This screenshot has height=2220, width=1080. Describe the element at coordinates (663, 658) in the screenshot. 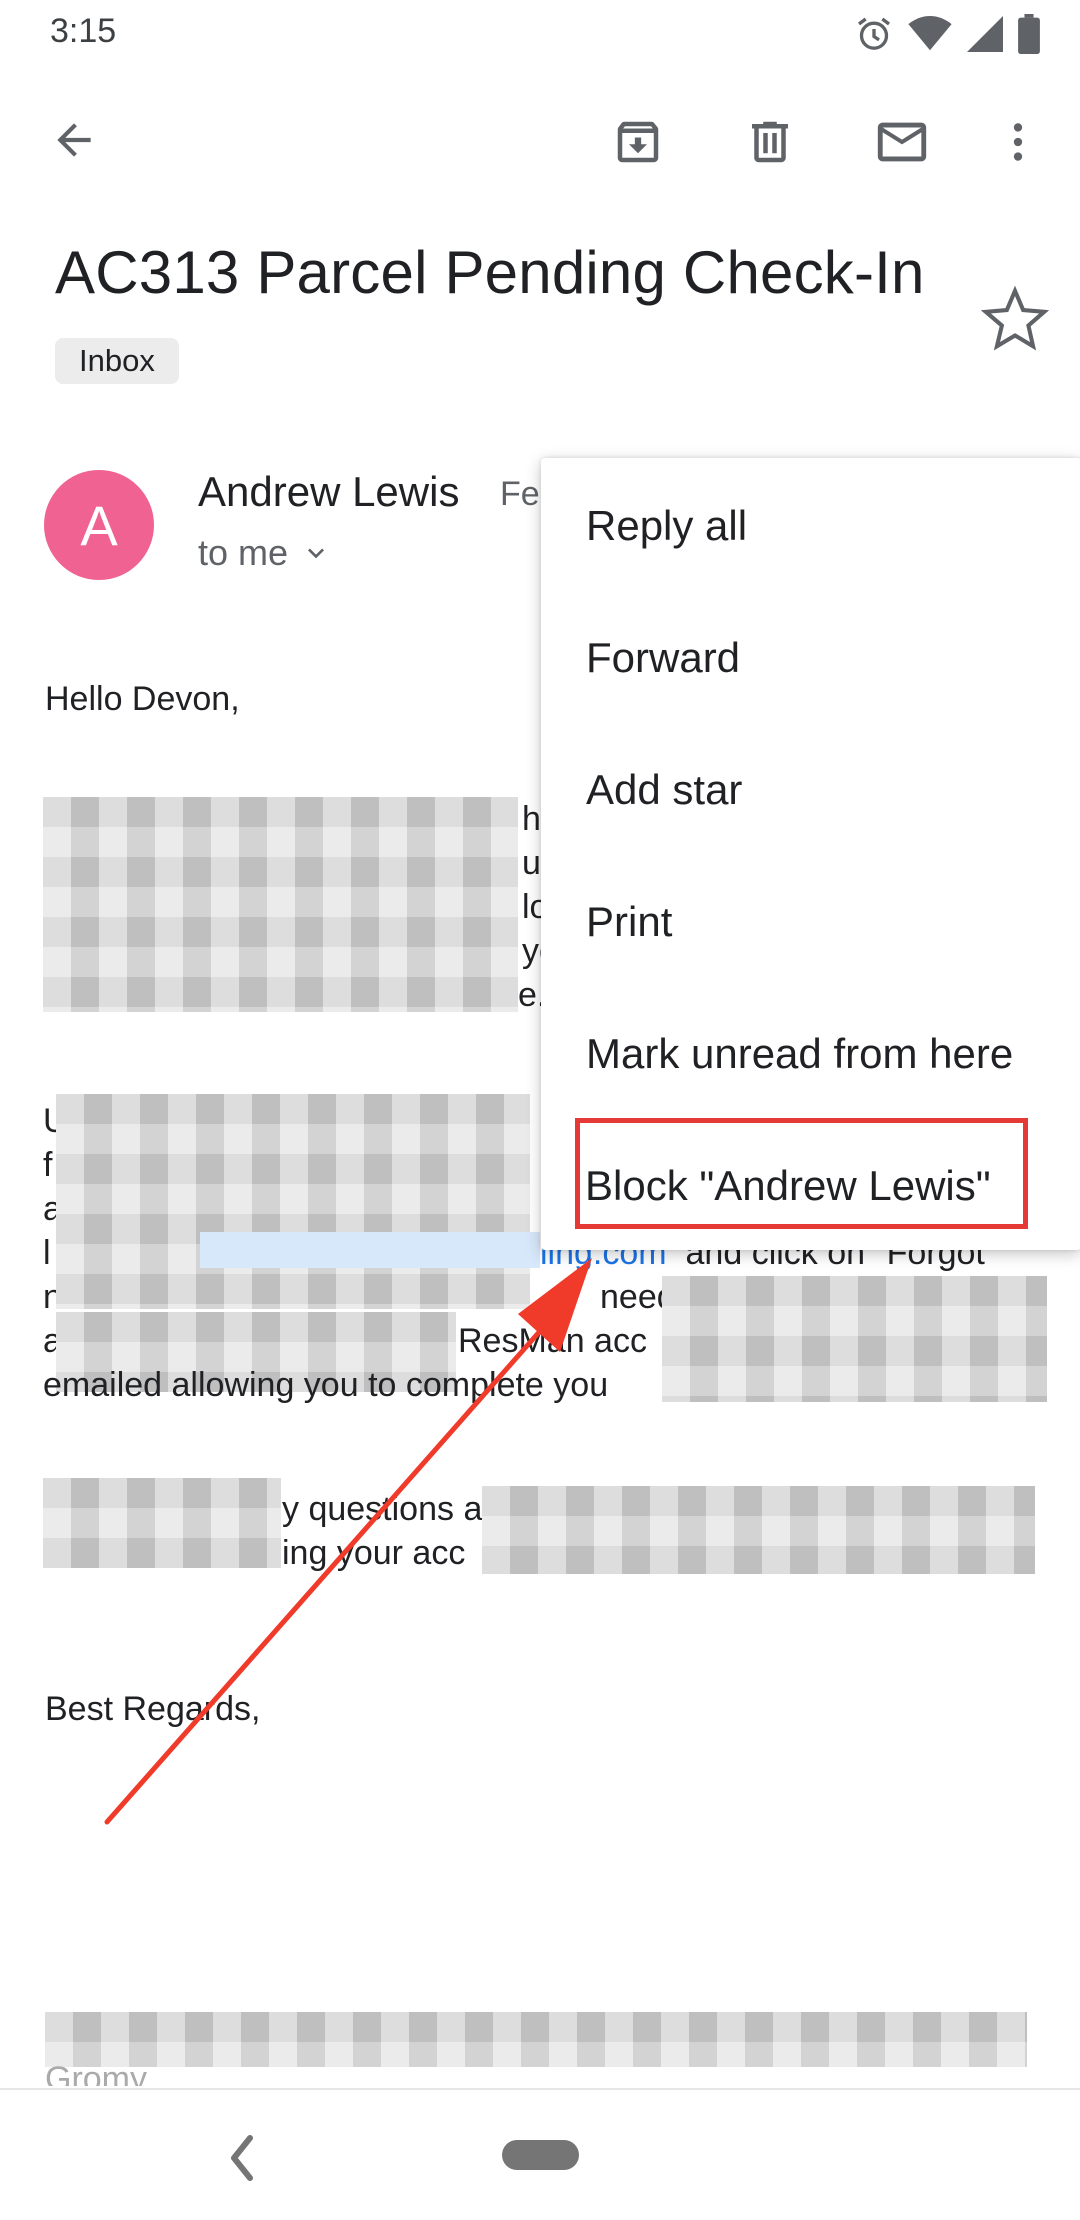

I see `menu-item-forward: Forward` at that location.